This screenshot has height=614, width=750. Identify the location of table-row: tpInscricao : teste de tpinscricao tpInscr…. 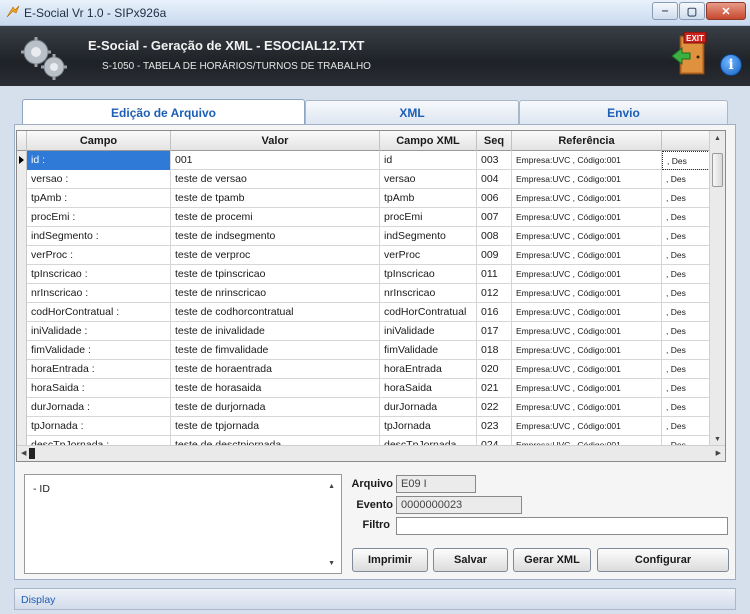
(363, 274).